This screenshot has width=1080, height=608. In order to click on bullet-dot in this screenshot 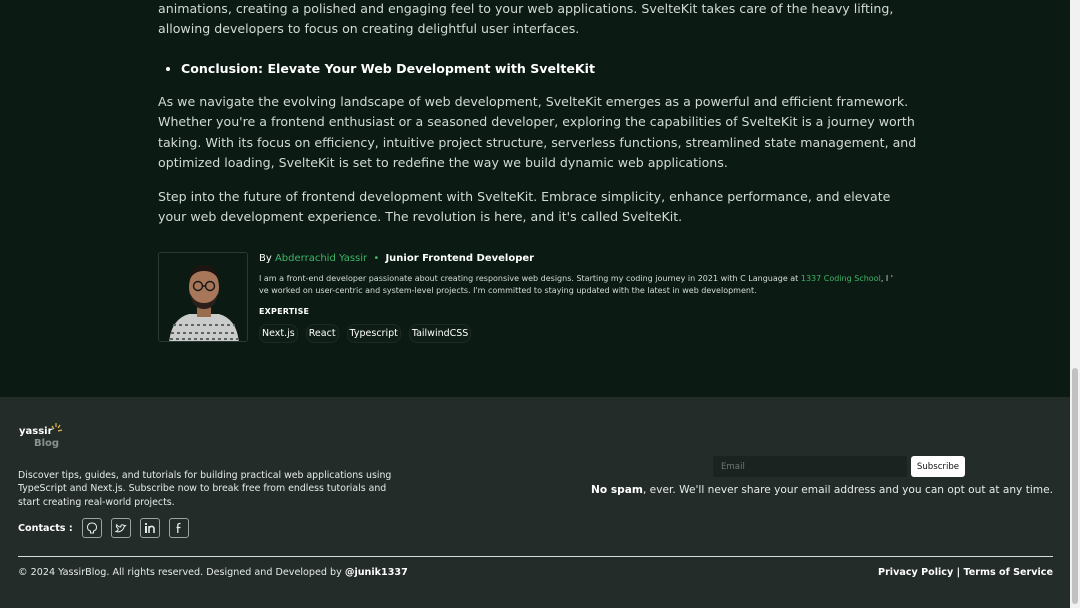, I will do `click(168, 68)`.